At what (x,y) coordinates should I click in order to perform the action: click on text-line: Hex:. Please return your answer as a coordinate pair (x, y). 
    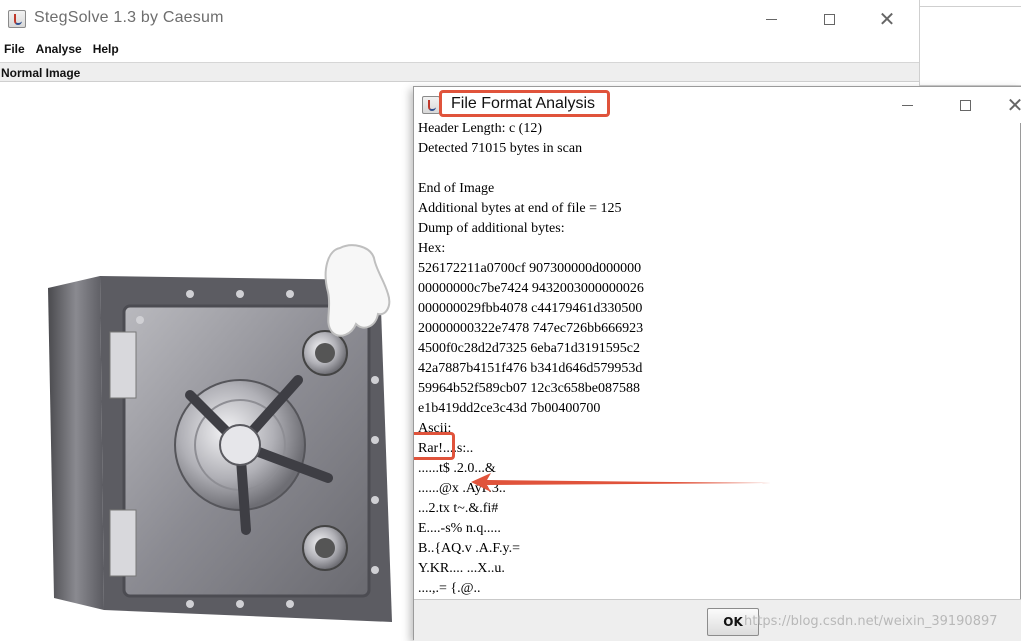
    Looking at the image, I should click on (432, 248).